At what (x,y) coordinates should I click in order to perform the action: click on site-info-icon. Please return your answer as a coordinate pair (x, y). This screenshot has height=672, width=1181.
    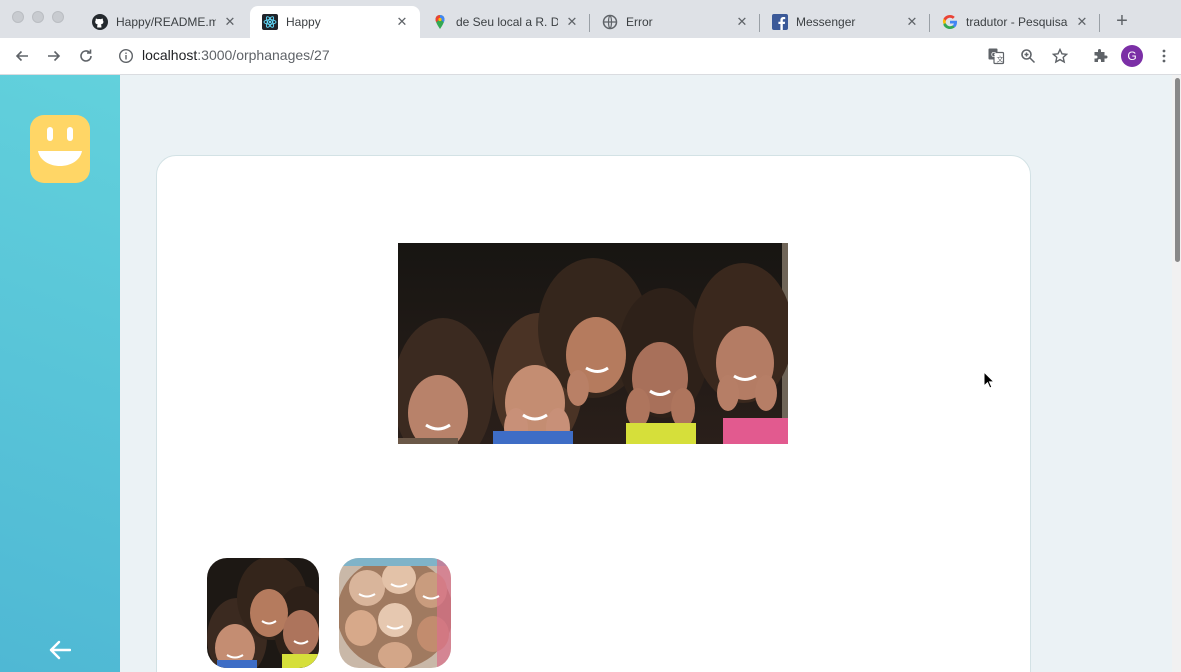
    Looking at the image, I should click on (126, 56).